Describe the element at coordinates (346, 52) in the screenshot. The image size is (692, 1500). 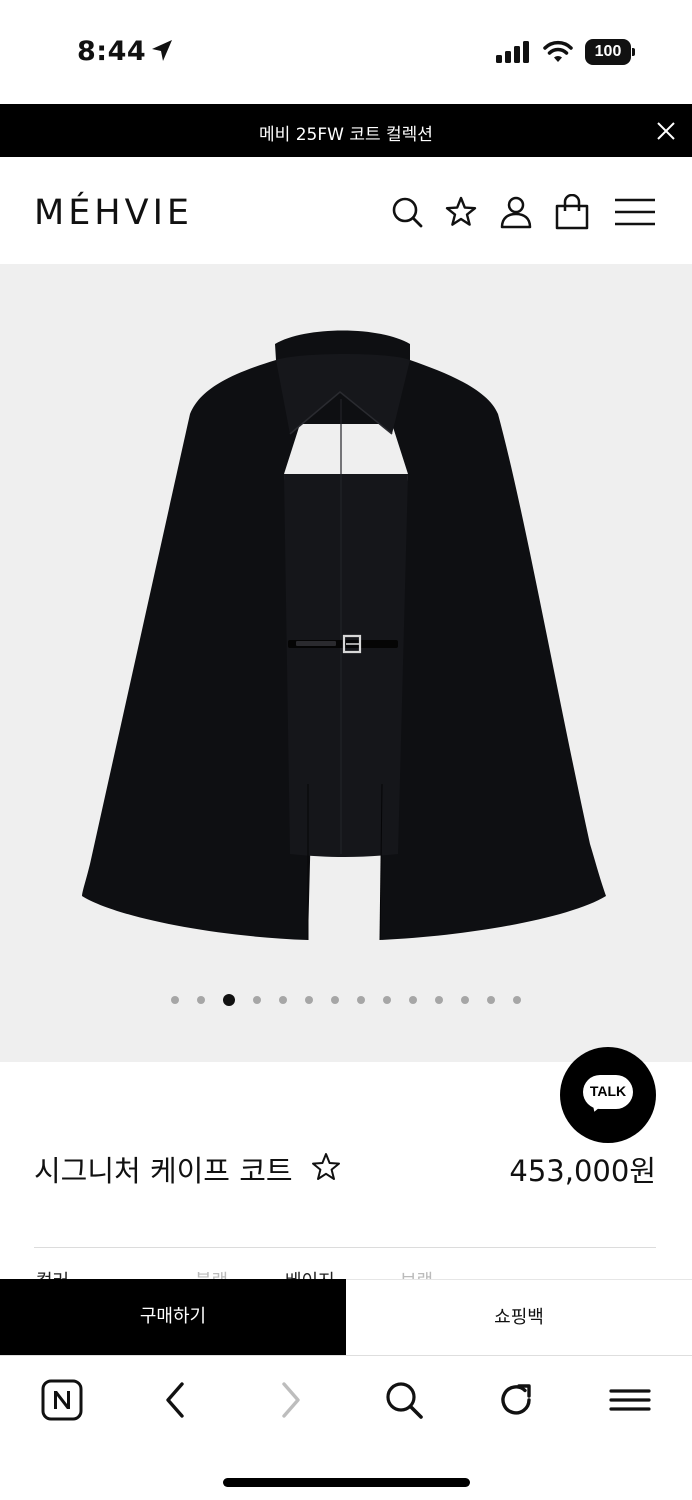
I see `status-bar: 8:44 100` at that location.